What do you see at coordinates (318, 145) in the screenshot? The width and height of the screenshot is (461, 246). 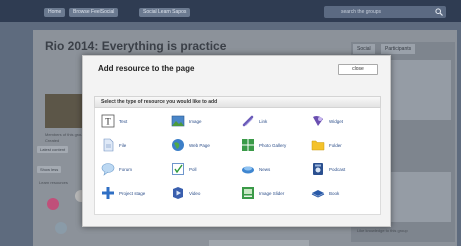 I see `folder-icon` at bounding box center [318, 145].